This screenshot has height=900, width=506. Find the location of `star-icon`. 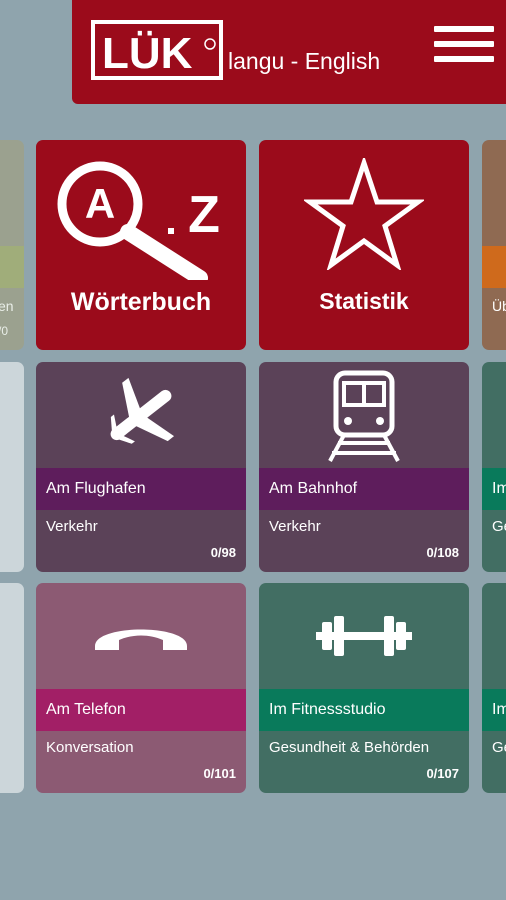

star-icon is located at coordinates (364, 214).